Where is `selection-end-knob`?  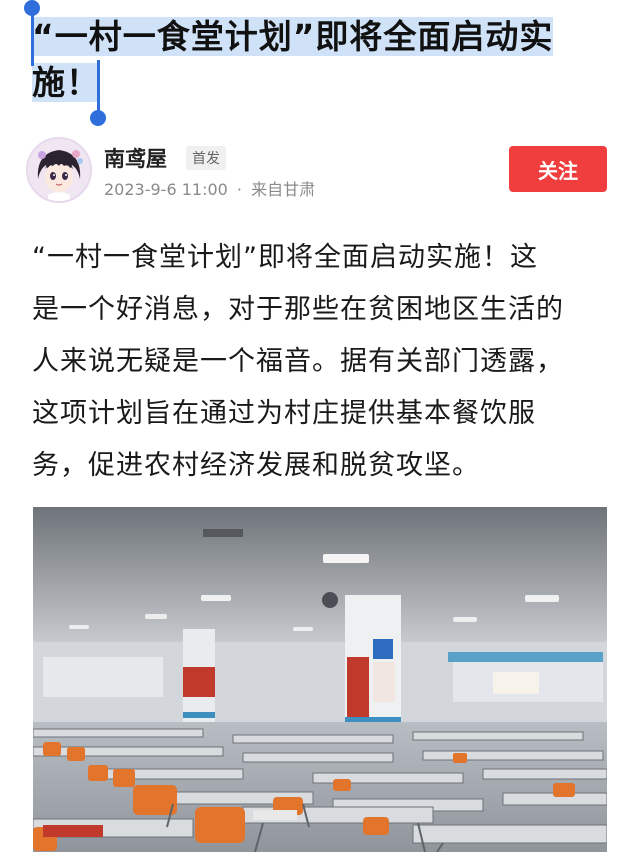 selection-end-knob is located at coordinates (98, 118).